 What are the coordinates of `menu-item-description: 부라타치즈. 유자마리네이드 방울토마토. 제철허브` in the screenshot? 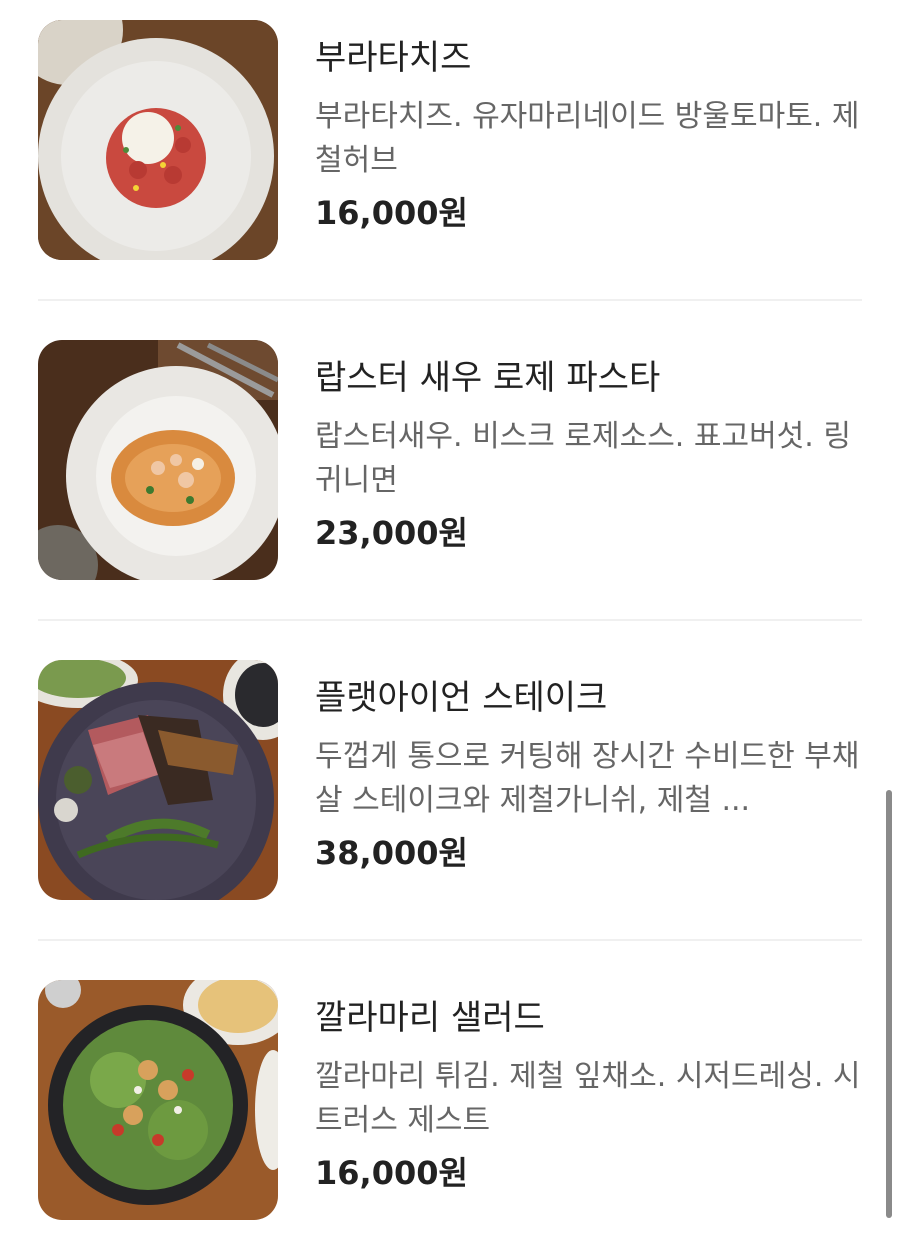 It's located at (587, 138).